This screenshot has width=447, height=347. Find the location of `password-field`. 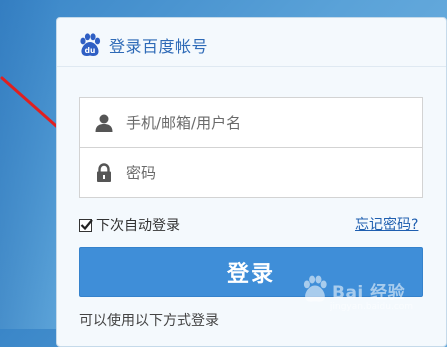

password-field is located at coordinates (251, 172).